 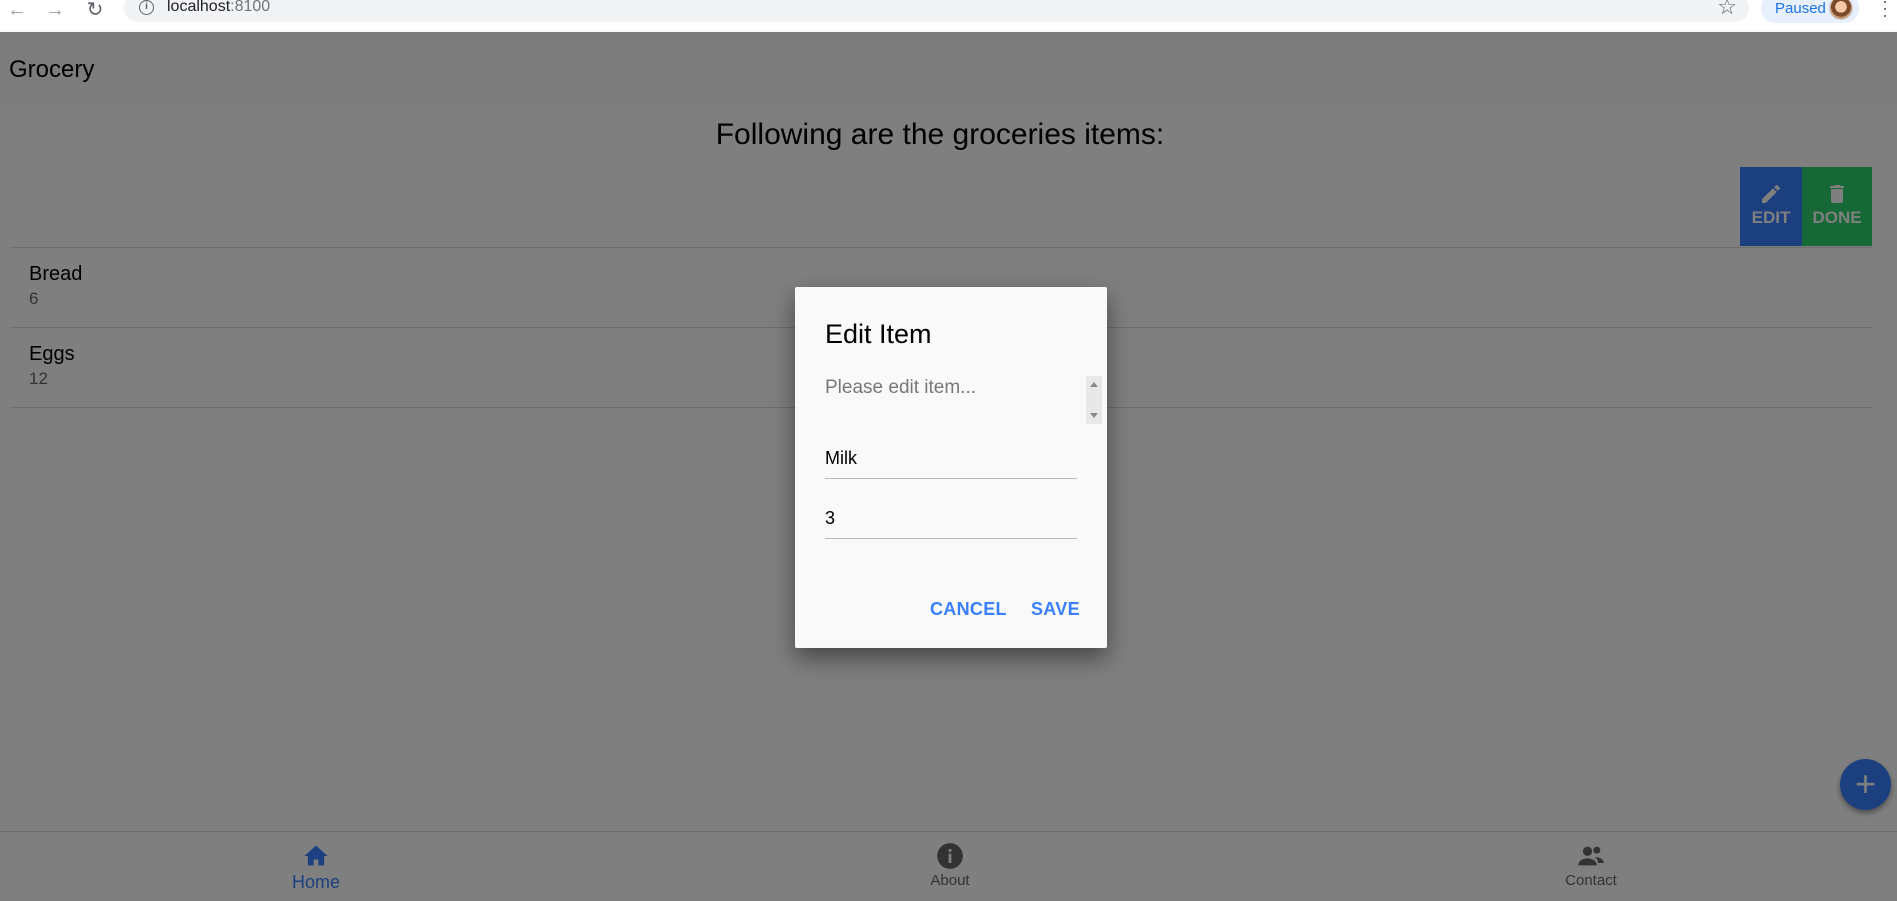 What do you see at coordinates (1094, 400) in the screenshot?
I see `dialog-scrollbar` at bounding box center [1094, 400].